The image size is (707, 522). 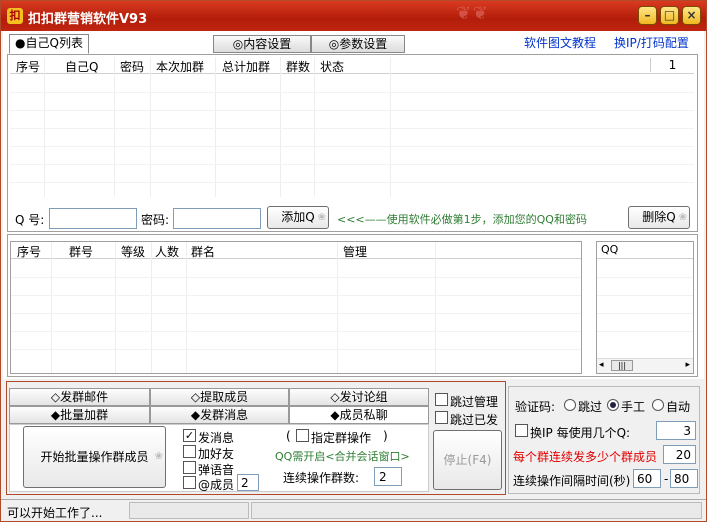 I want to click on tab-send-group-message: ◆发群消息, so click(x=219, y=415).